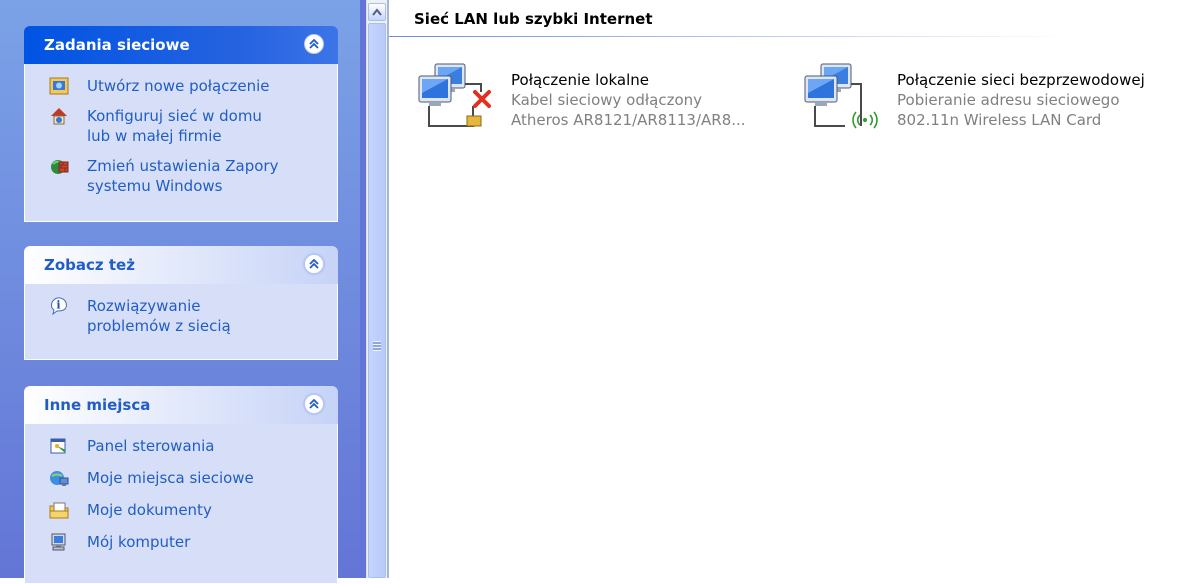 Image resolution: width=1182 pixels, height=584 pixels. I want to click on other-places-header: Inne miejsca, so click(181, 405).